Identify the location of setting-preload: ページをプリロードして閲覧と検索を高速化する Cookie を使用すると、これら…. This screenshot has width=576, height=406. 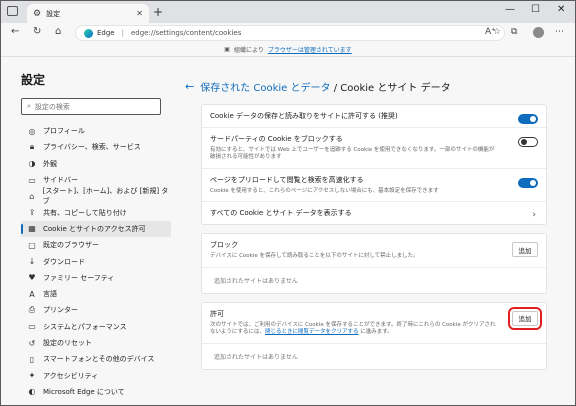
(374, 186).